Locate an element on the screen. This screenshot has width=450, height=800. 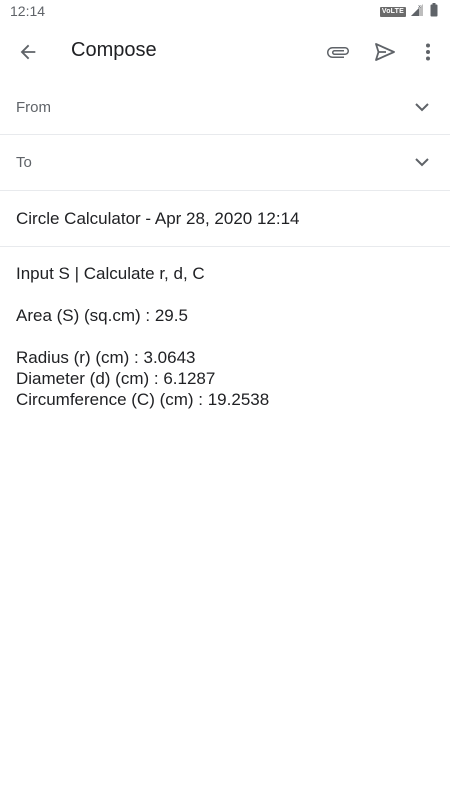
svg-text: x is located at coordinates (419, 7).